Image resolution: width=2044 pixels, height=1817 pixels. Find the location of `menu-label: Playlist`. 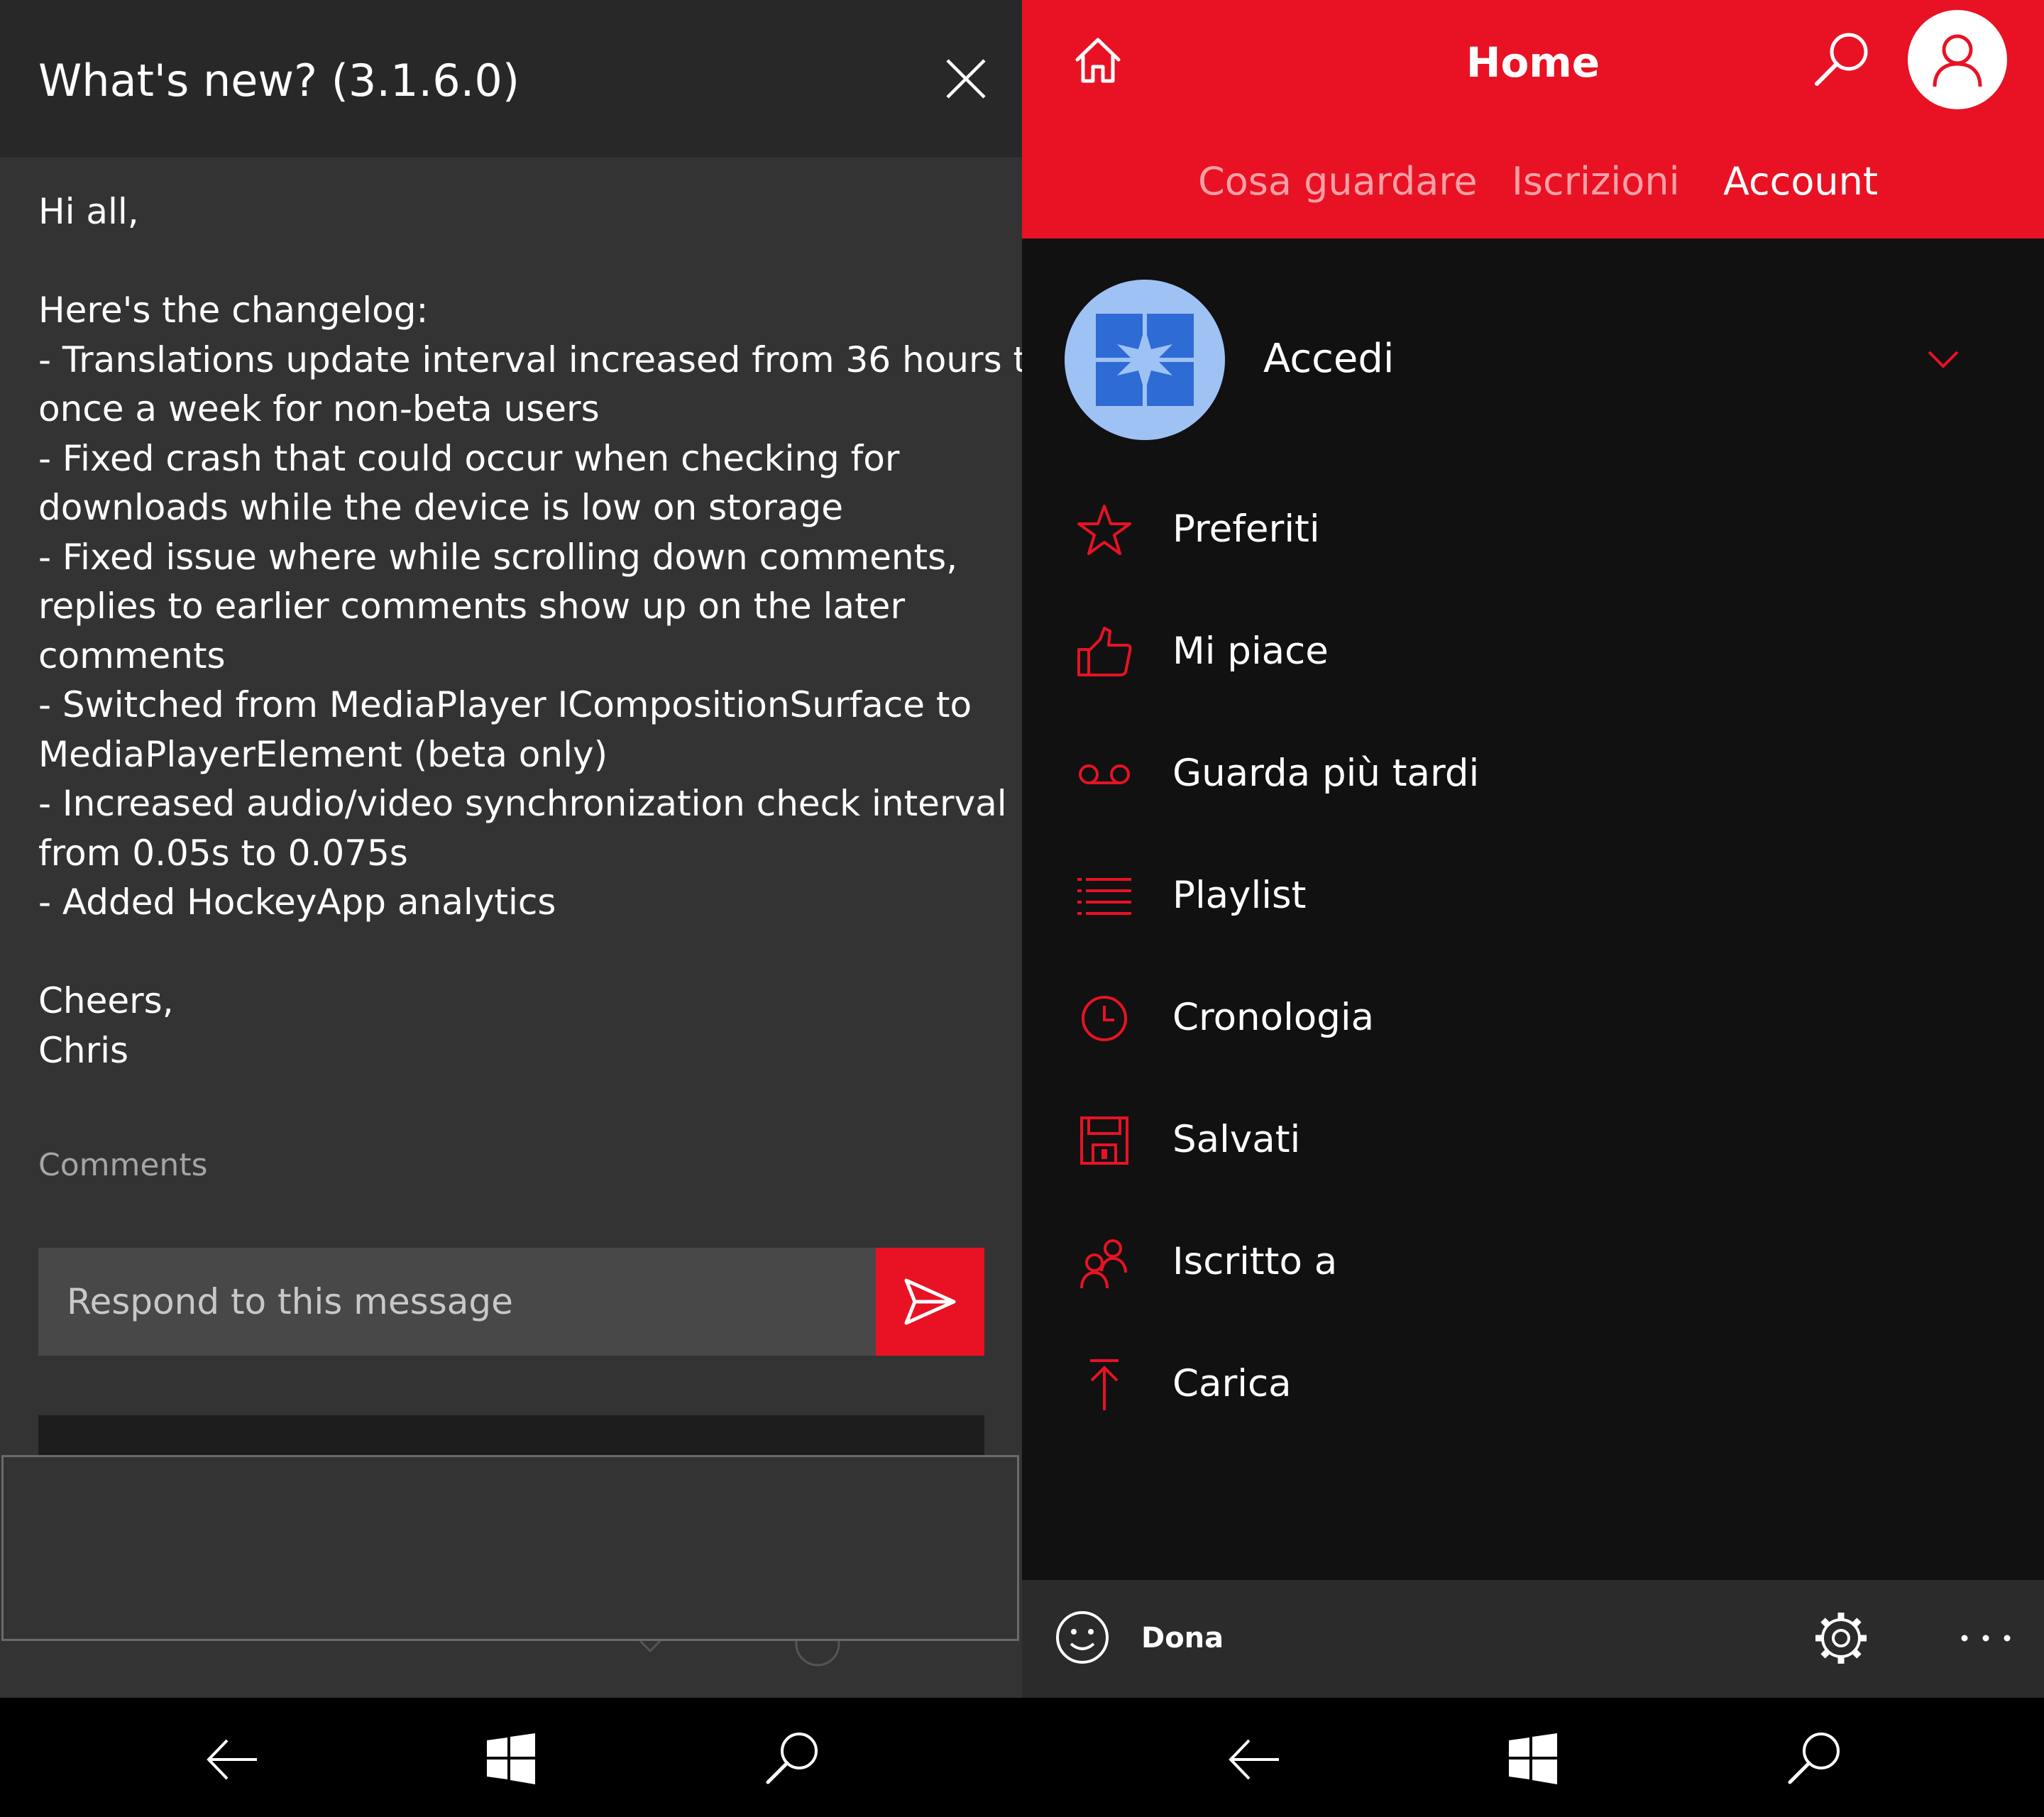

menu-label: Playlist is located at coordinates (1239, 895).